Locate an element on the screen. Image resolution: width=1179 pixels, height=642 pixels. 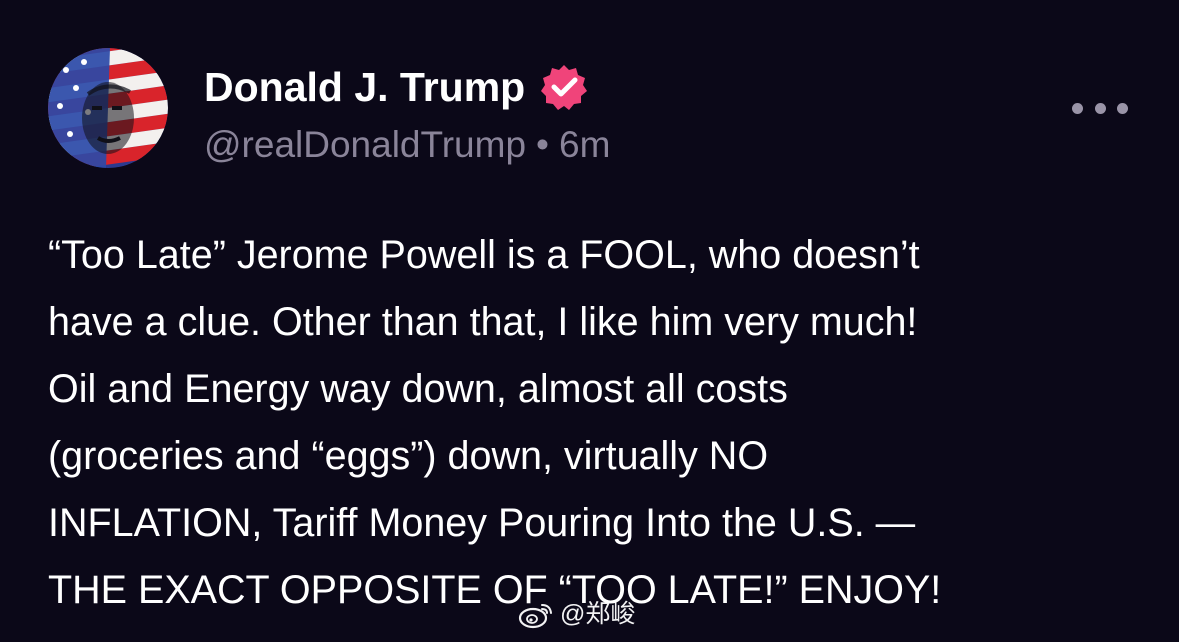
weibo-watermark: @郑峻 is located at coordinates (576, 614).